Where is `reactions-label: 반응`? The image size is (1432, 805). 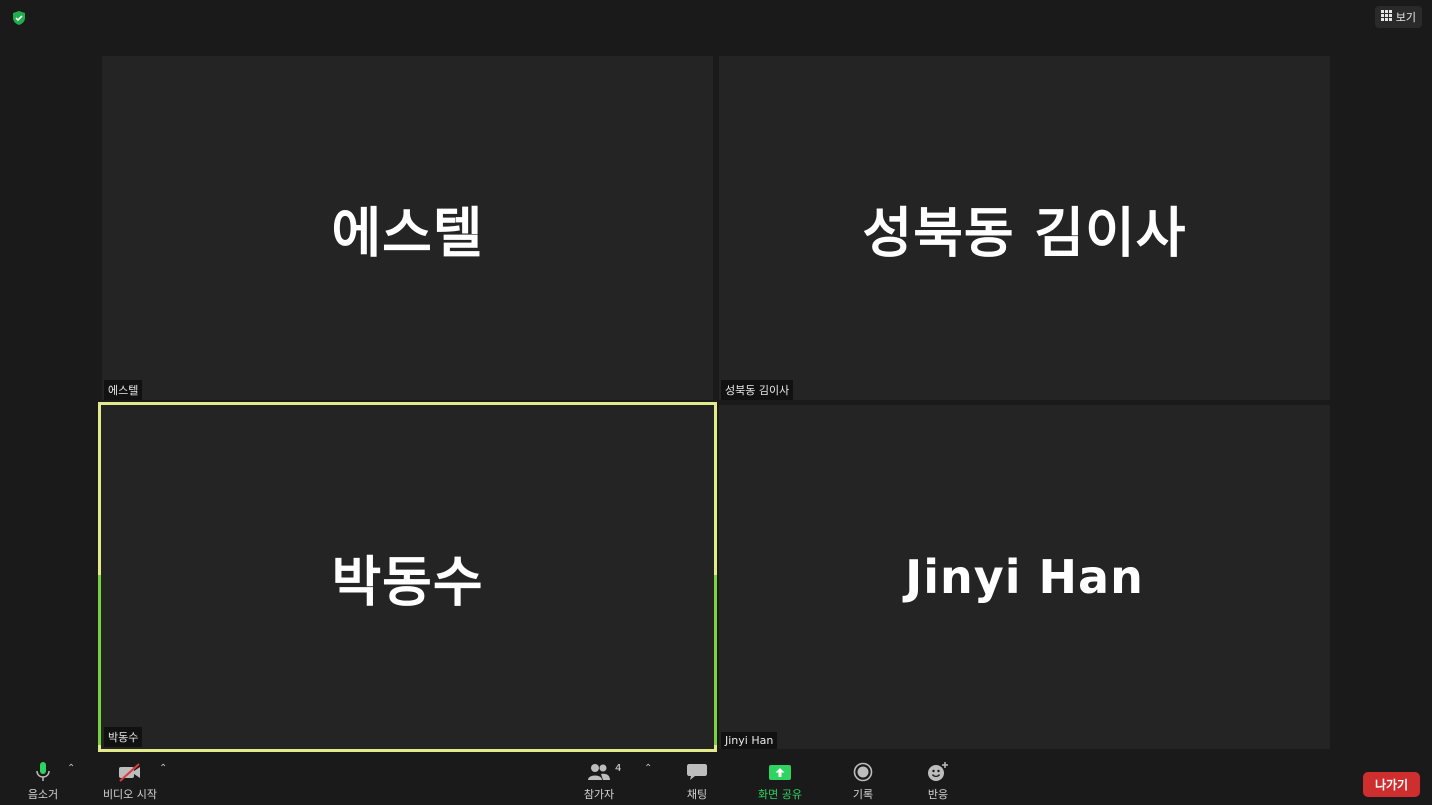 reactions-label: 반응 is located at coordinates (938, 794).